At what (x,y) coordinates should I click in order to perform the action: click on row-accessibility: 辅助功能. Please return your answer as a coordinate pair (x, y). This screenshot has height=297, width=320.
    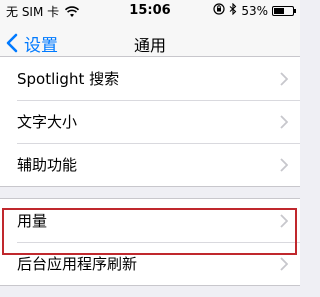
    Looking at the image, I should click on (150, 164).